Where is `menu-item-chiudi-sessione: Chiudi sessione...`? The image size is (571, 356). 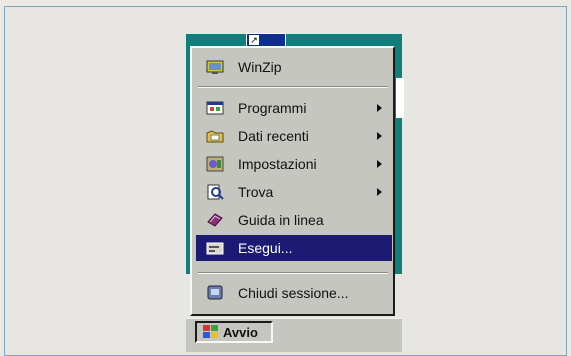
menu-item-chiudi-sessione: Chiudi sessione... is located at coordinates (294, 293).